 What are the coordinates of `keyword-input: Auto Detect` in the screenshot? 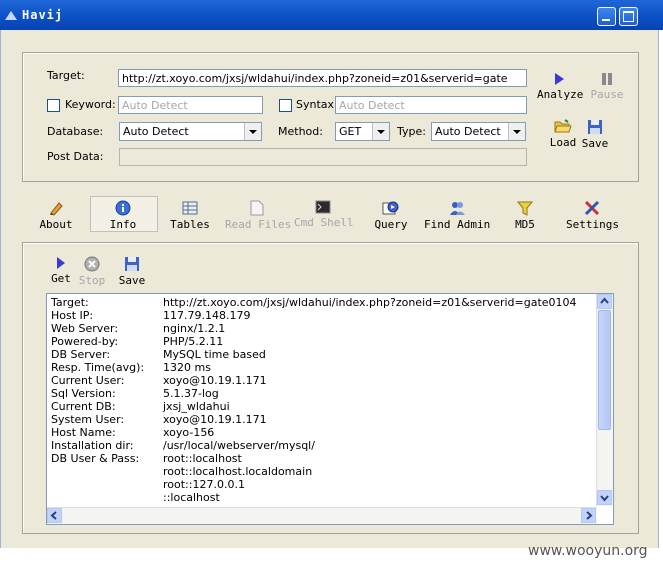 It's located at (190, 105).